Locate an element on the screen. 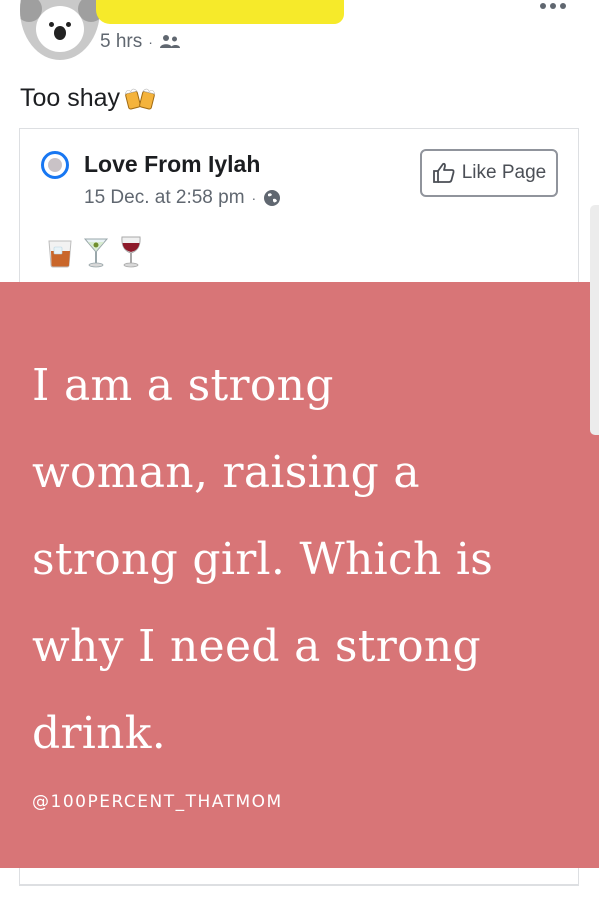  shared-post-date: 15 Dec. at 2:58 pm is located at coordinates (164, 198).